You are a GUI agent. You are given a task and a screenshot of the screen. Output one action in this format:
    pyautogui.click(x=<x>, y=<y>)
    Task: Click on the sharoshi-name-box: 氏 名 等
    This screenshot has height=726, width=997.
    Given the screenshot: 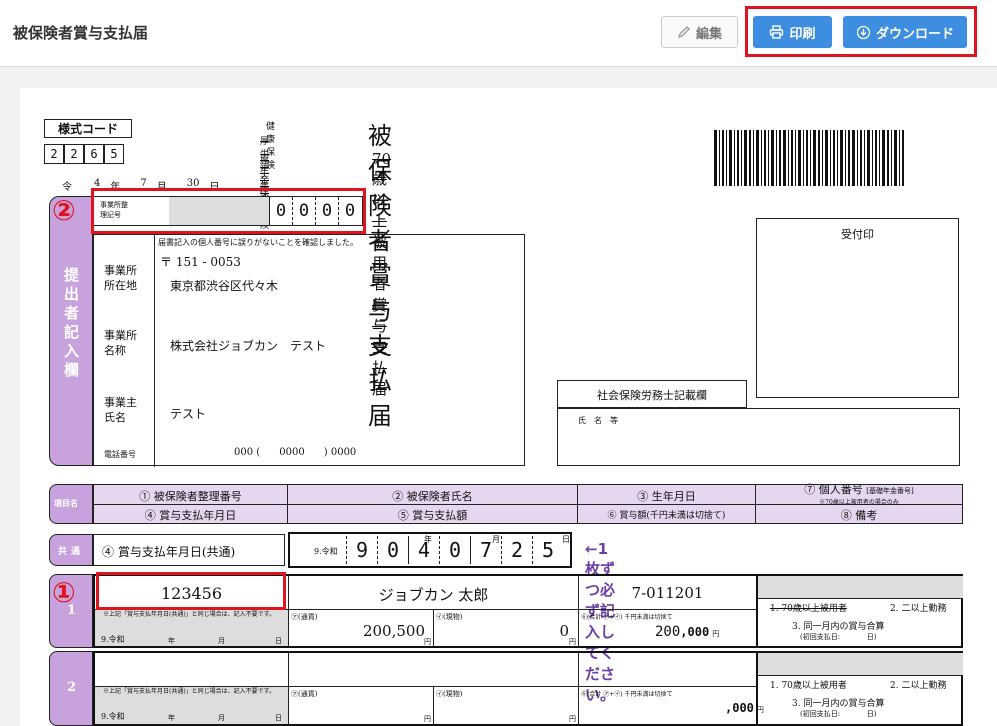 What is the action you would take?
    pyautogui.click(x=758, y=437)
    